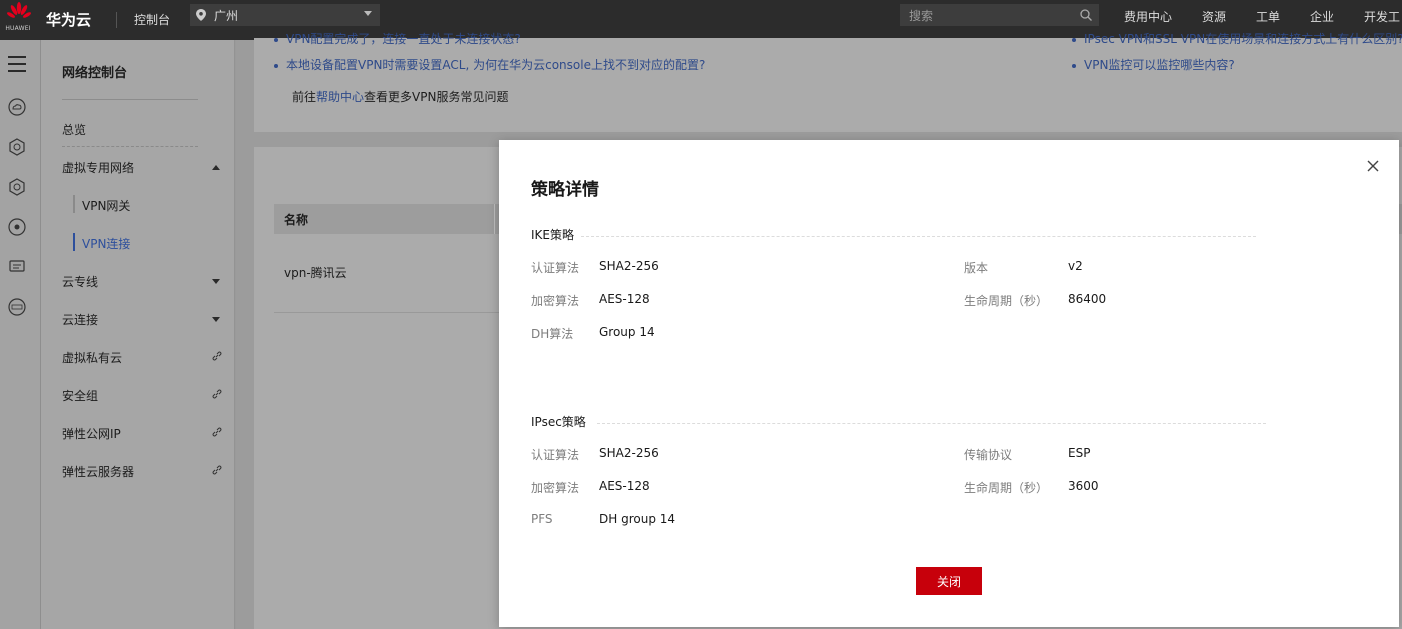  Describe the element at coordinates (74, 242) in the screenshot. I see `submenu-indicator-active` at that location.